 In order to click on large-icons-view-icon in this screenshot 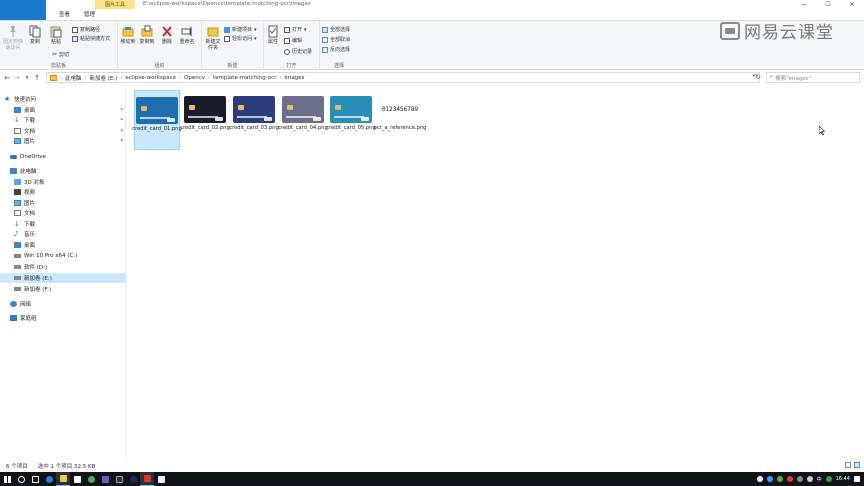, I will do `click(857, 465)`.